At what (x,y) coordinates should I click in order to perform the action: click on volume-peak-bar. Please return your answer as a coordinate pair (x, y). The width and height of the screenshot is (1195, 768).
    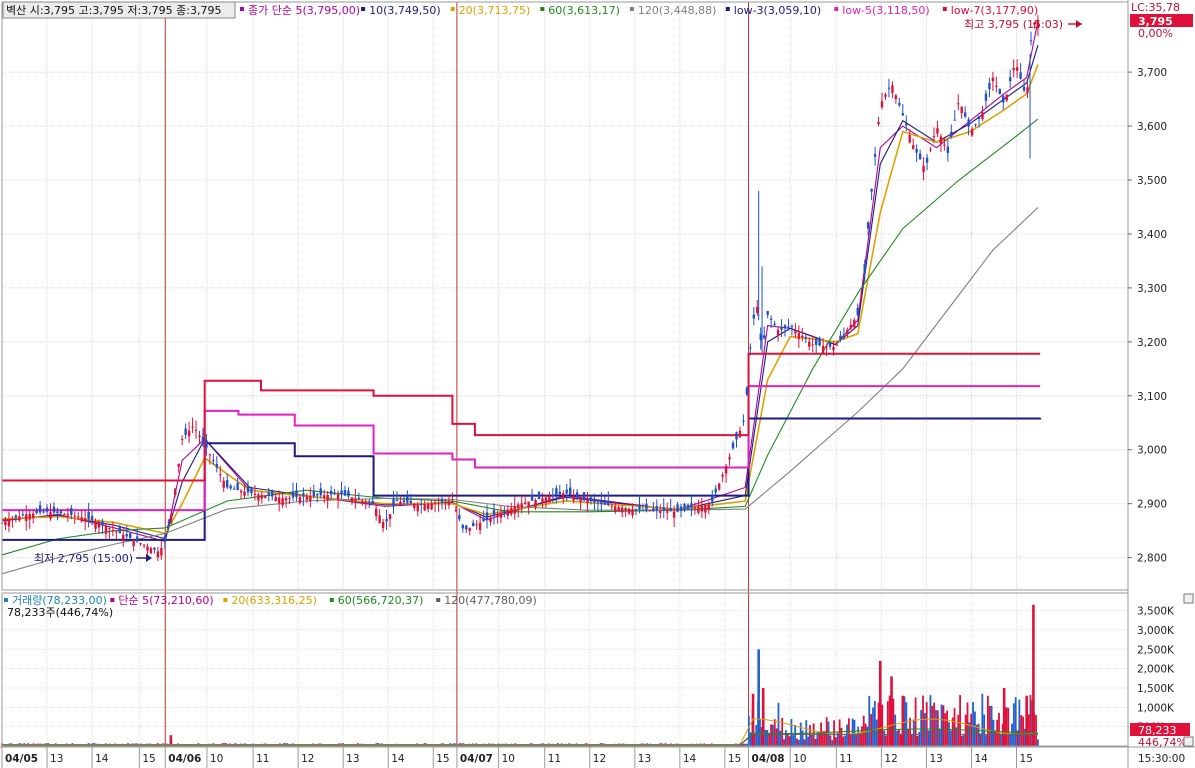
    Looking at the image, I should click on (903, 720).